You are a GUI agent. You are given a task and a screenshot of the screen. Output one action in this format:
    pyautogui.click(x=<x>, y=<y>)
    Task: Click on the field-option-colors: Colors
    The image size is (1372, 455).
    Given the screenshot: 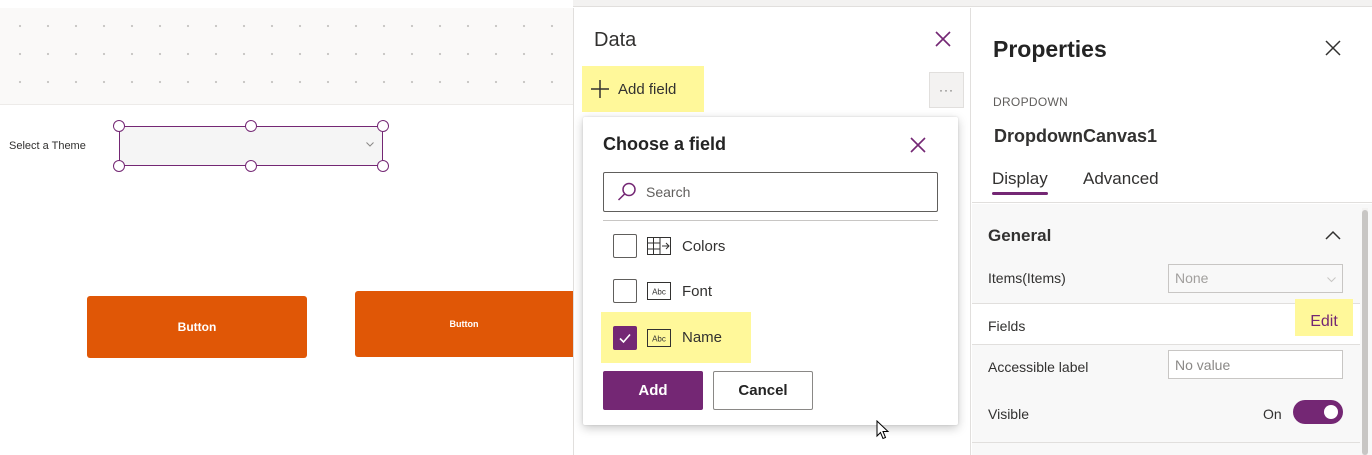 What is the action you would take?
    pyautogui.click(x=681, y=246)
    